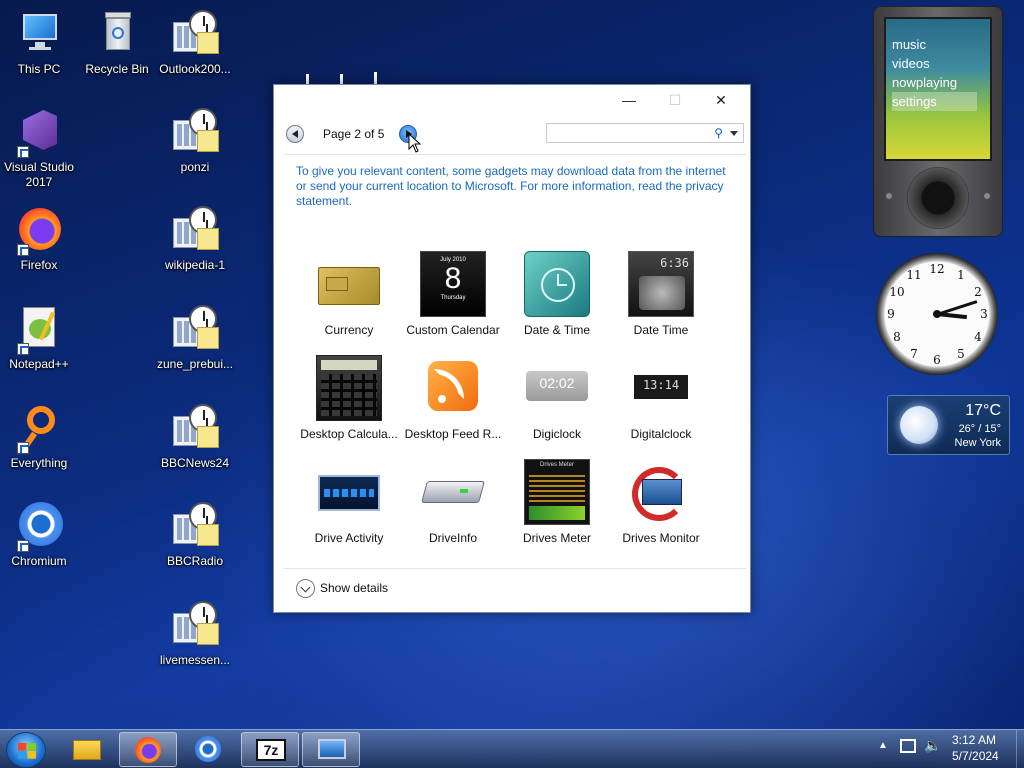 This screenshot has width=1024, height=768. I want to click on desktop-icon-ponzi: ponzi, so click(195, 141).